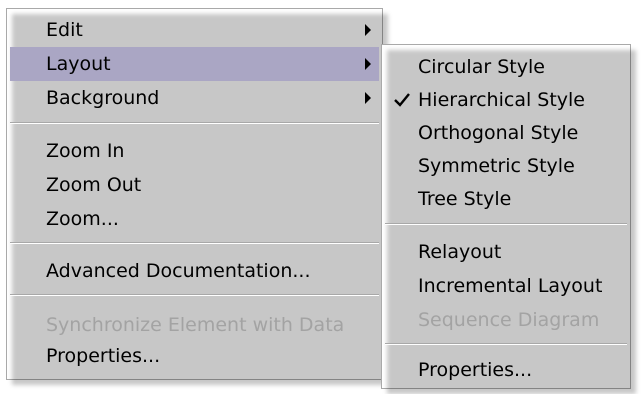  I want to click on submenu-item-circular-style: Circular Style, so click(506, 67).